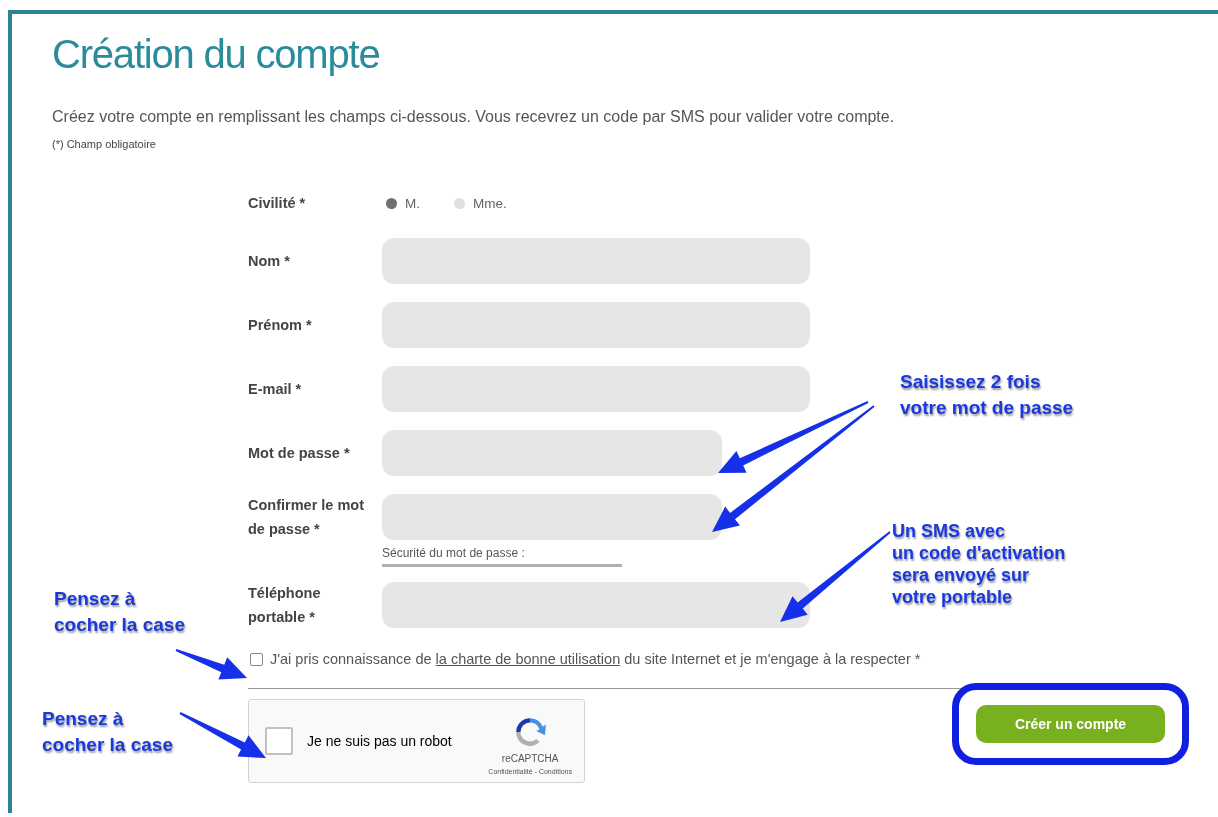  Describe the element at coordinates (987, 395) in the screenshot. I see `callout-text: Saisissez 2 fois votre mot de passe` at that location.